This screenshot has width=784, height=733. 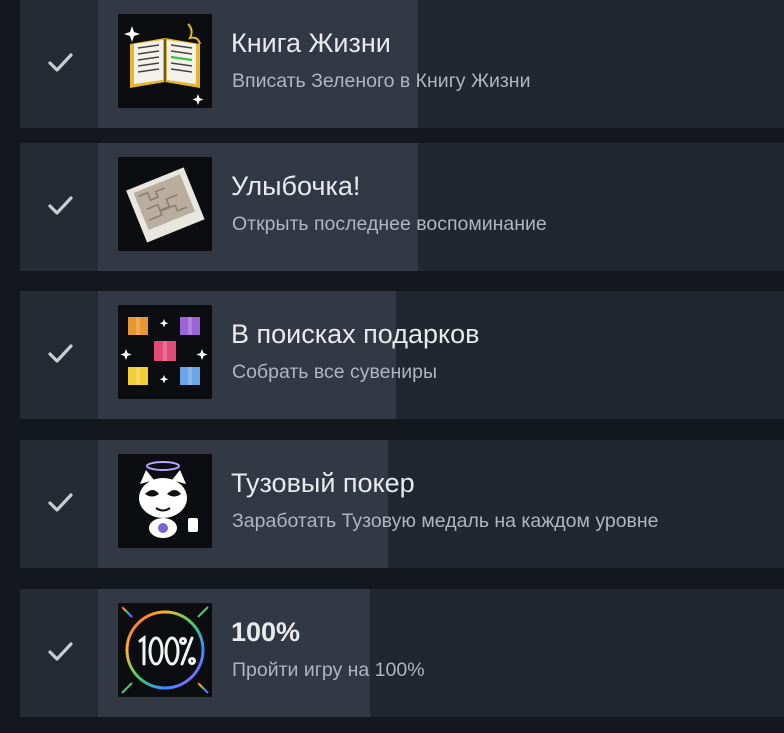 I want to click on hundred-percent-icon, so click(x=165, y=650).